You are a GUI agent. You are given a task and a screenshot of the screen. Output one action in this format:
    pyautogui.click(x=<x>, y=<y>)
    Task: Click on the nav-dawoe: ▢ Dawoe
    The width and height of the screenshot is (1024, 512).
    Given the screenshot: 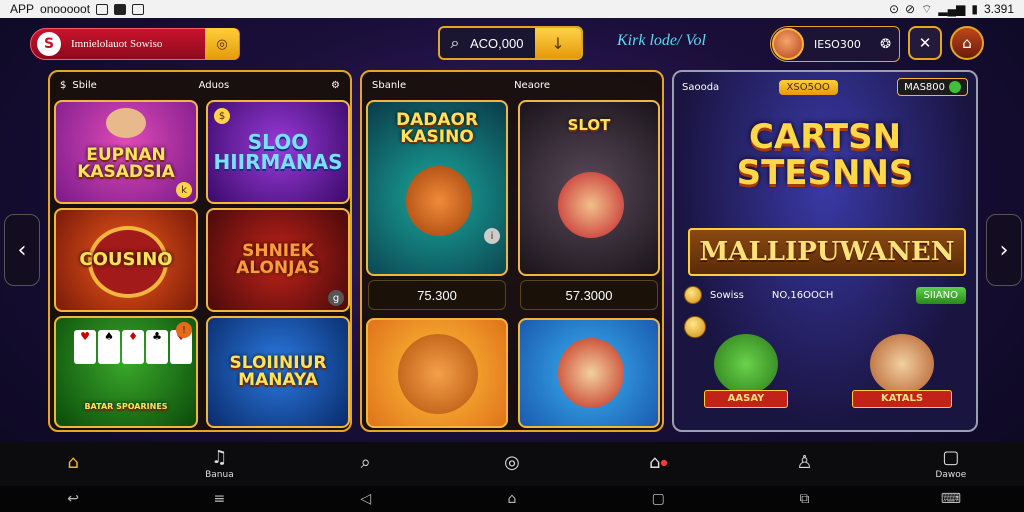 What is the action you would take?
    pyautogui.click(x=951, y=464)
    